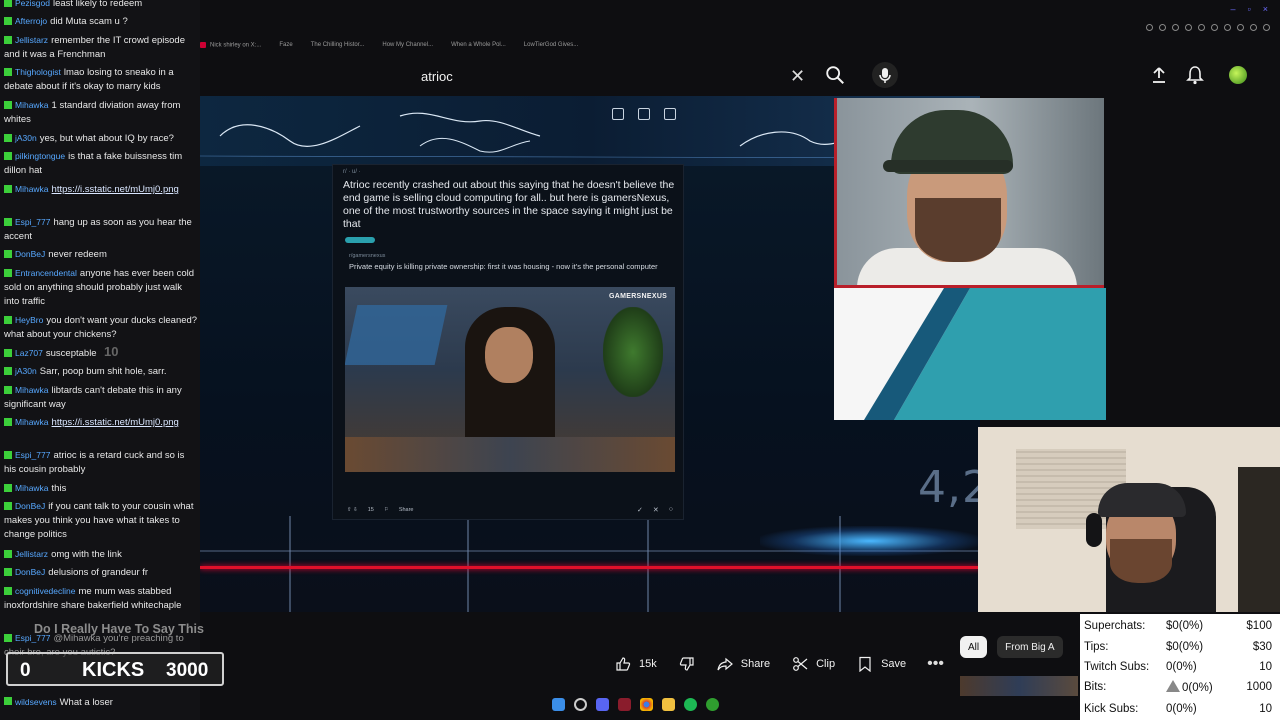 This screenshot has width=1280, height=720. Describe the element at coordinates (1159, 75) in the screenshot. I see `upload-icon` at that location.